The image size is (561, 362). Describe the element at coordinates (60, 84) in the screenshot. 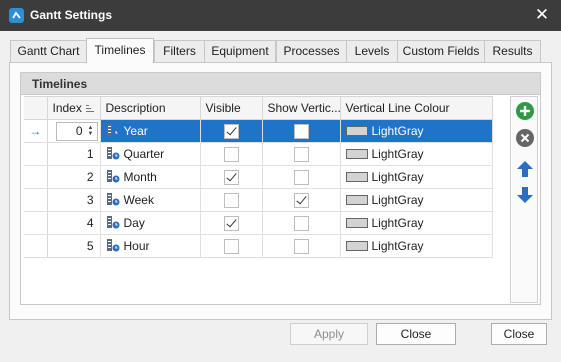

I see `group-title: Timelines` at that location.